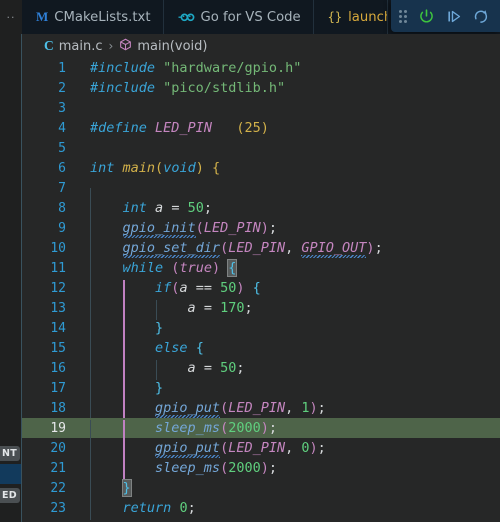 This screenshot has height=522, width=500. I want to click on restart-icon, so click(481, 16).